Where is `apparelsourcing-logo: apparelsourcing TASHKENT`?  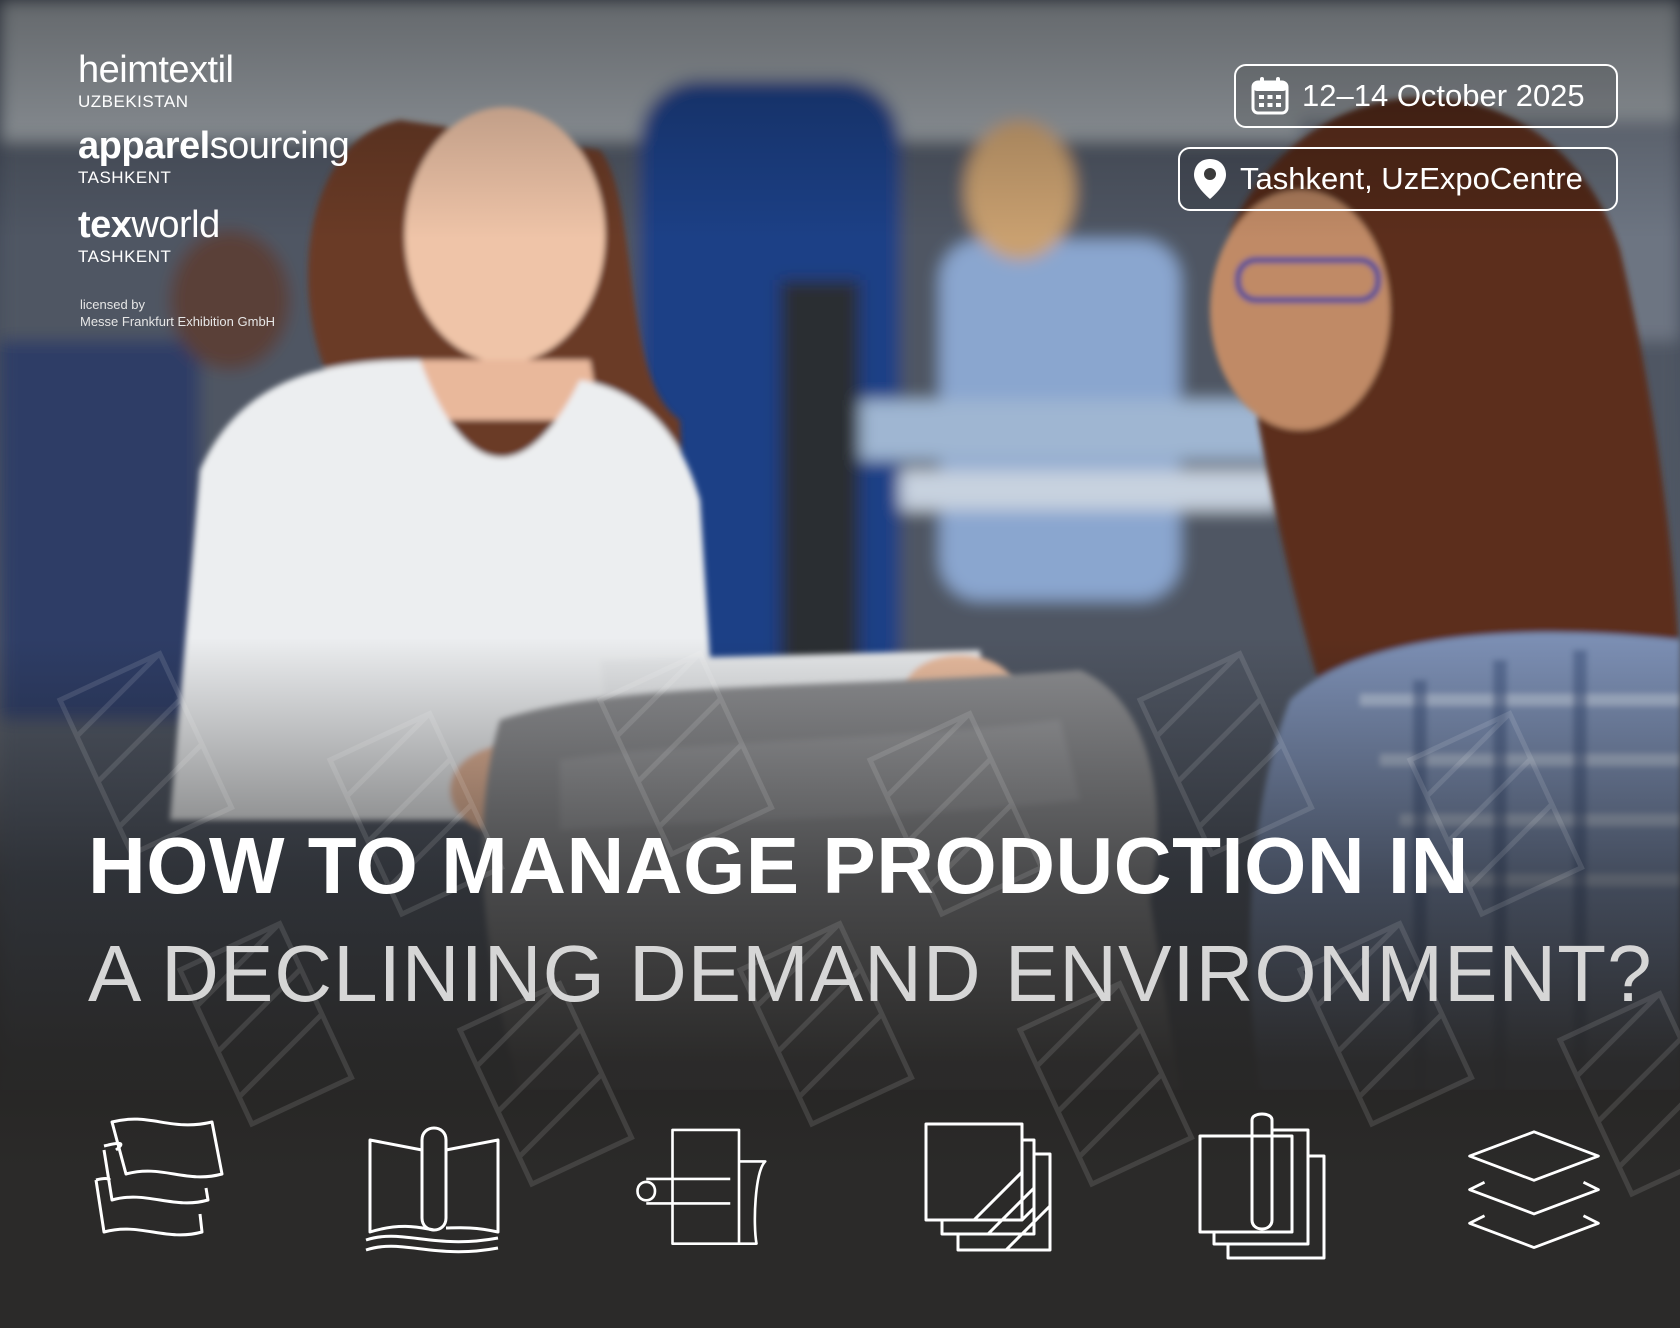
apparelsourcing-logo: apparelsourcing TASHKENT is located at coordinates (214, 156).